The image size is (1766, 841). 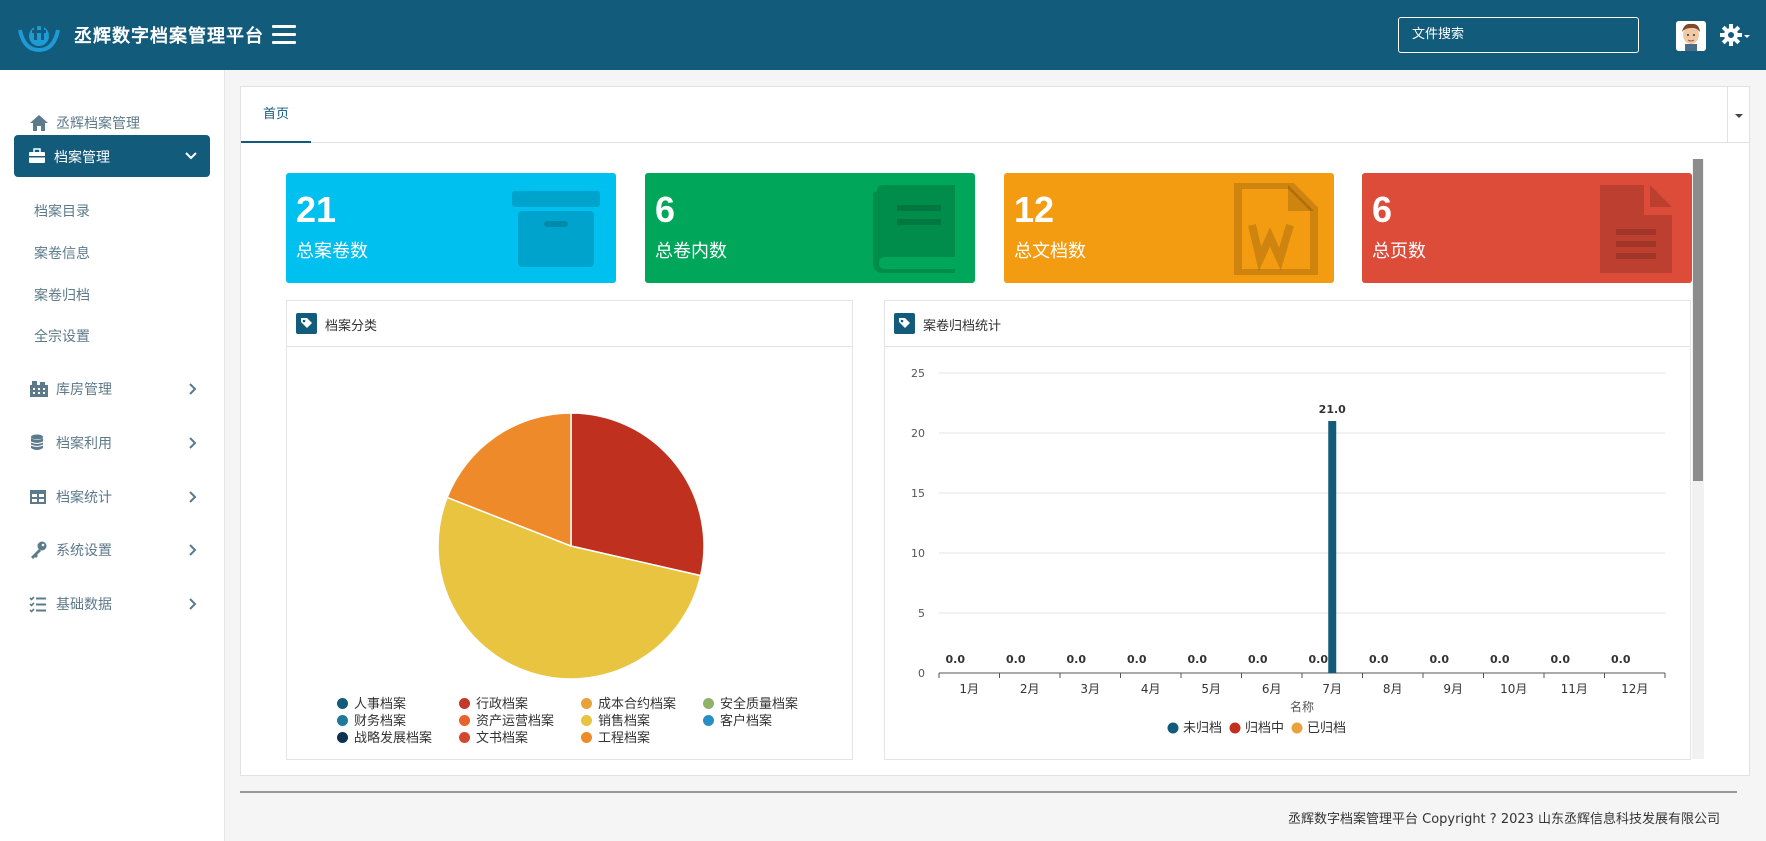 I want to click on settings-gear-icon, so click(x=1736, y=35).